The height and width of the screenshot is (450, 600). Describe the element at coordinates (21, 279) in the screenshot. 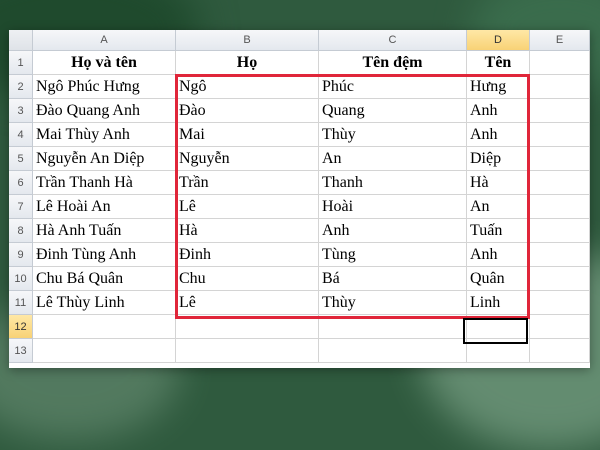

I see `row-header-10: 10` at that location.